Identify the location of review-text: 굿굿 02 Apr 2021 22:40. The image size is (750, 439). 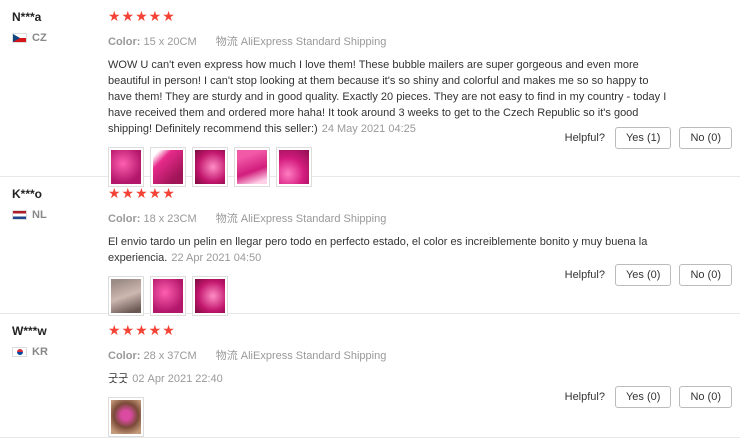
(388, 379).